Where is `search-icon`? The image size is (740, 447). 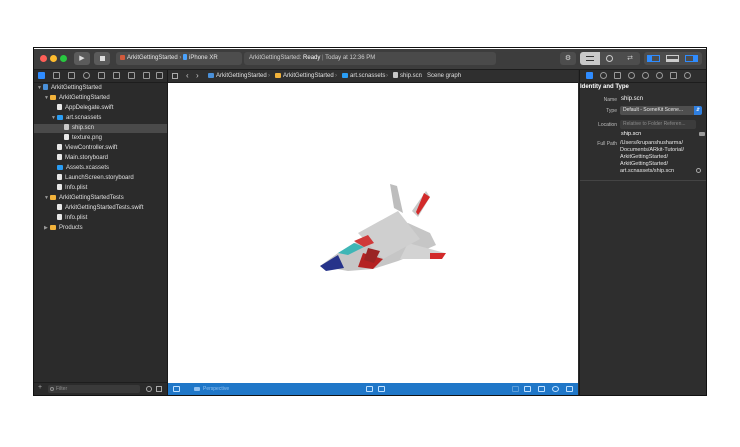 search-icon is located at coordinates (86, 75).